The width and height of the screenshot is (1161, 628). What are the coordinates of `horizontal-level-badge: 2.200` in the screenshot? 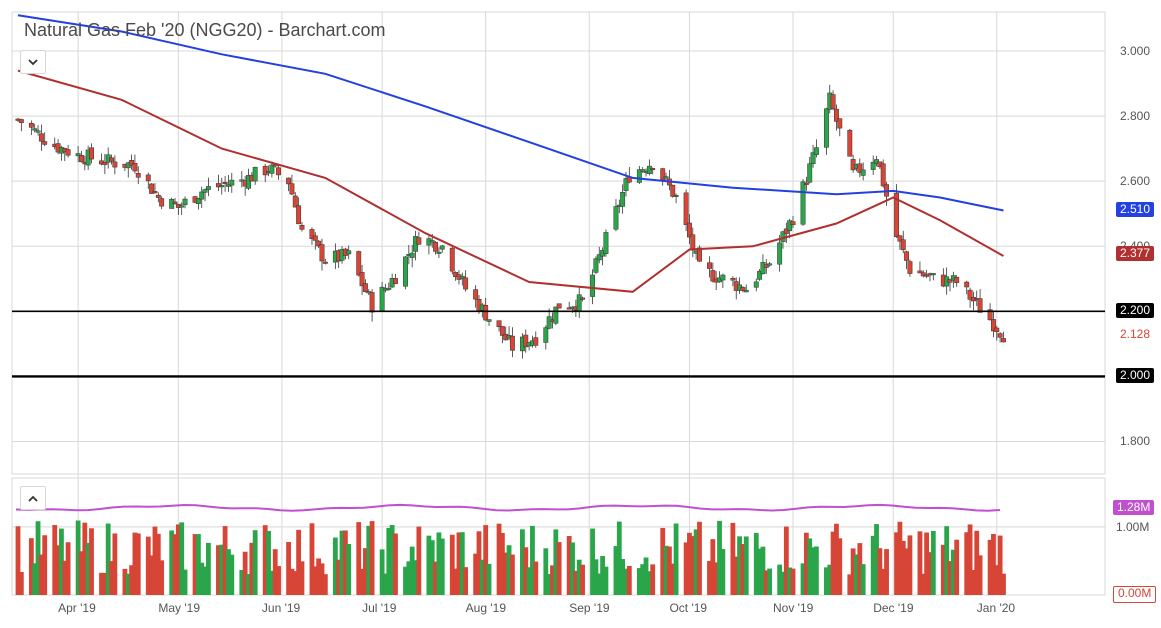 It's located at (1135, 311).